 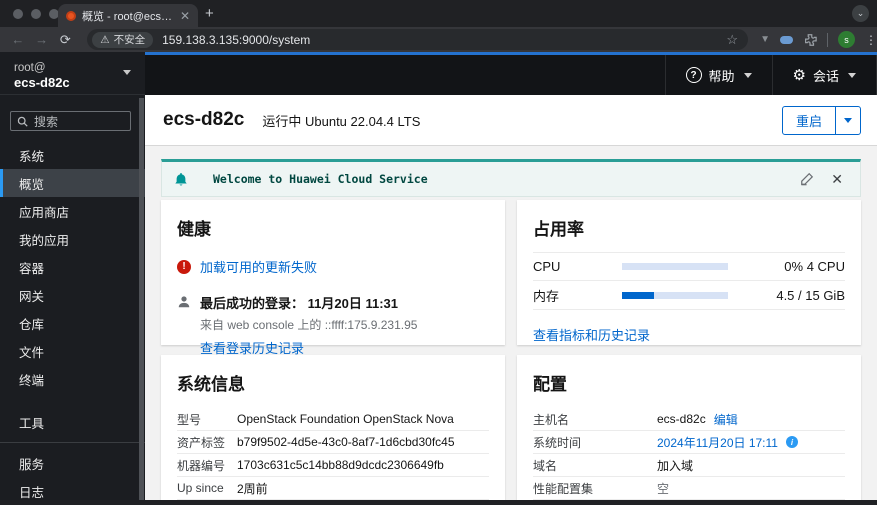 I want to click on question-circle-icon: ?, so click(x=694, y=75).